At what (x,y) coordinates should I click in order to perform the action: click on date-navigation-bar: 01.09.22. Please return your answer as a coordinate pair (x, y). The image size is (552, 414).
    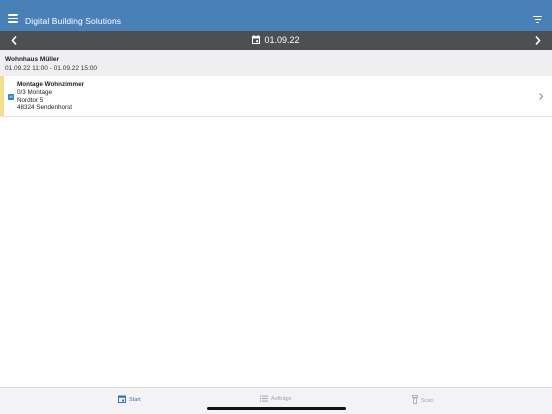
    Looking at the image, I should click on (276, 40).